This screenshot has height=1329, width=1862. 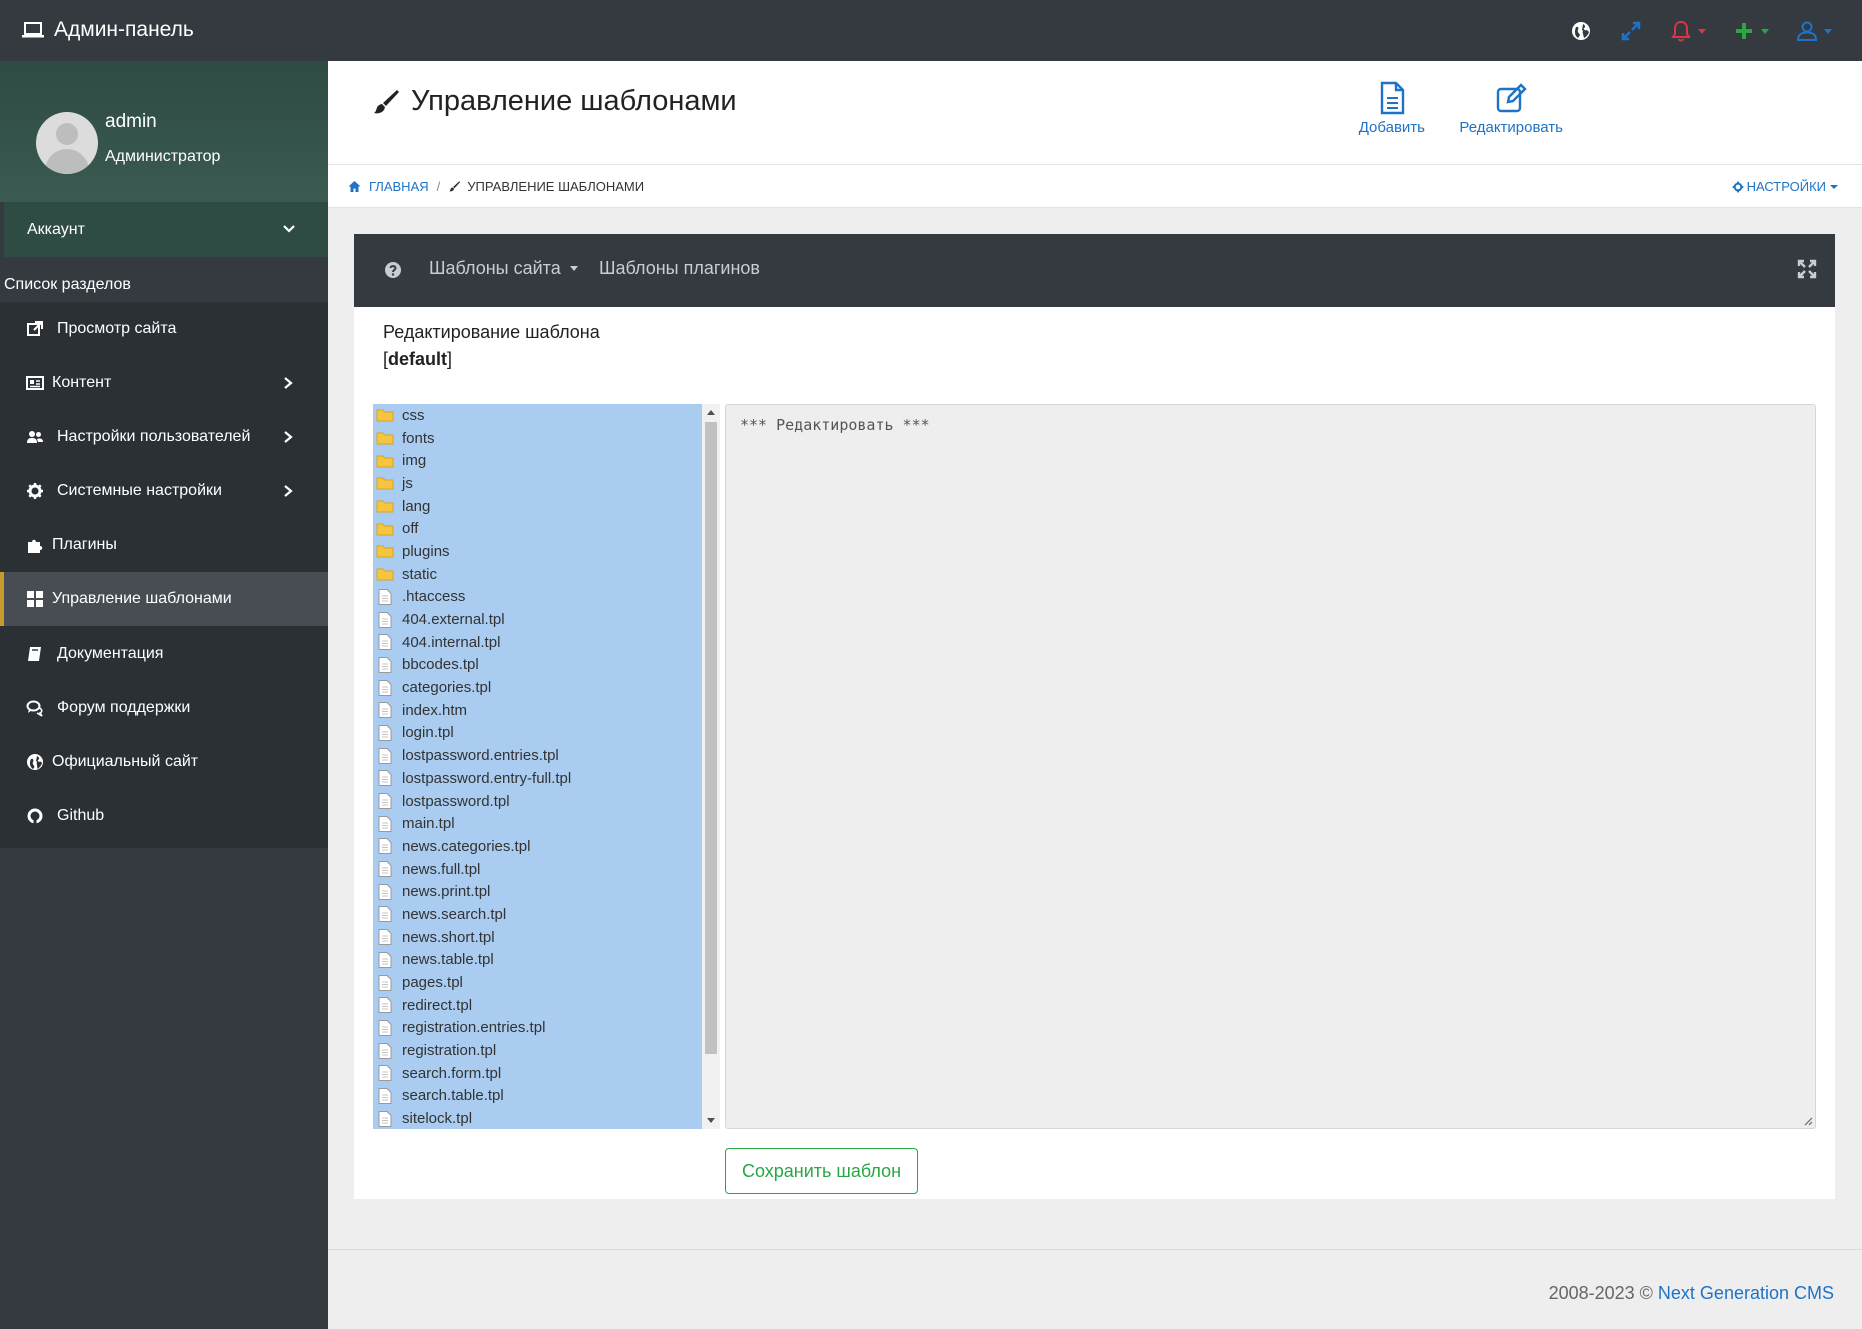 What do you see at coordinates (393, 270) in the screenshot?
I see `question-circle-icon` at bounding box center [393, 270].